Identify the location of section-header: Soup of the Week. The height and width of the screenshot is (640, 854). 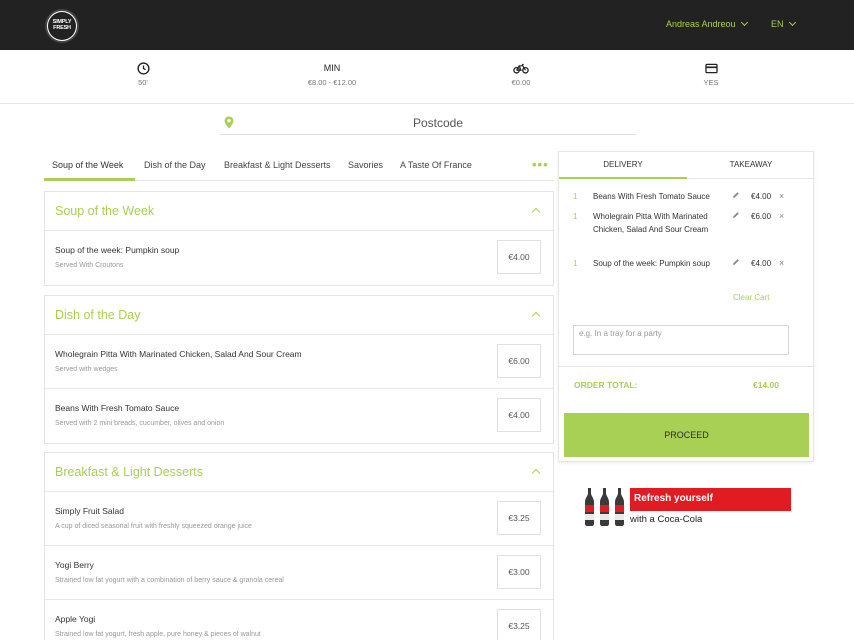
(299, 211).